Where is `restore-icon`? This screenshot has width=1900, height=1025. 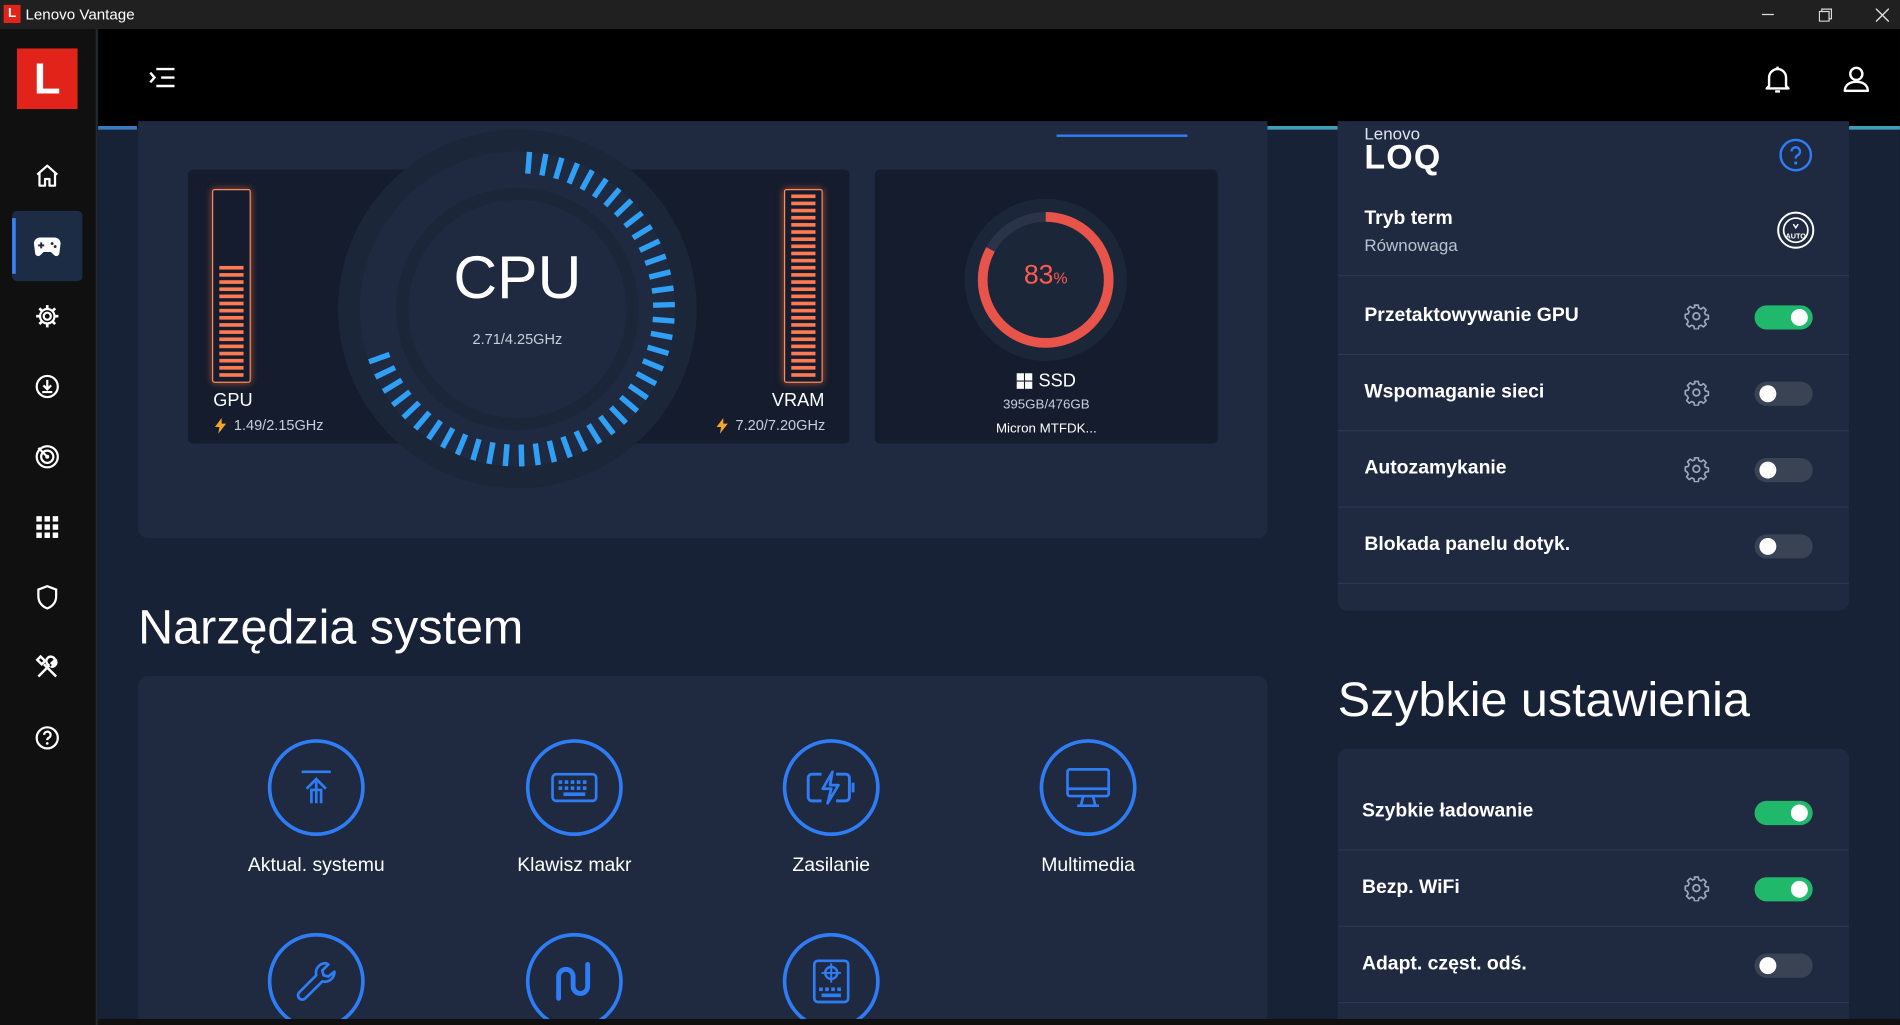 restore-icon is located at coordinates (1825, 14).